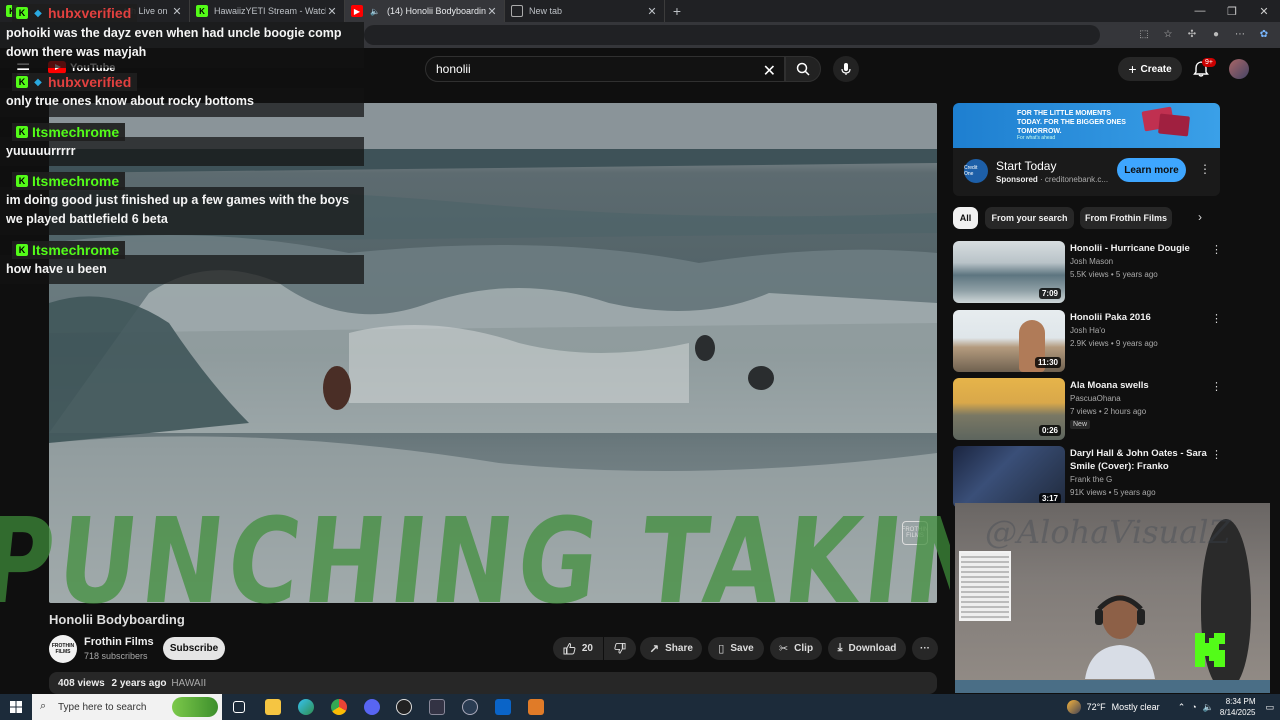 The image size is (1280, 720). I want to click on clock: 8:34 PM 8/14/2025, so click(1238, 707).